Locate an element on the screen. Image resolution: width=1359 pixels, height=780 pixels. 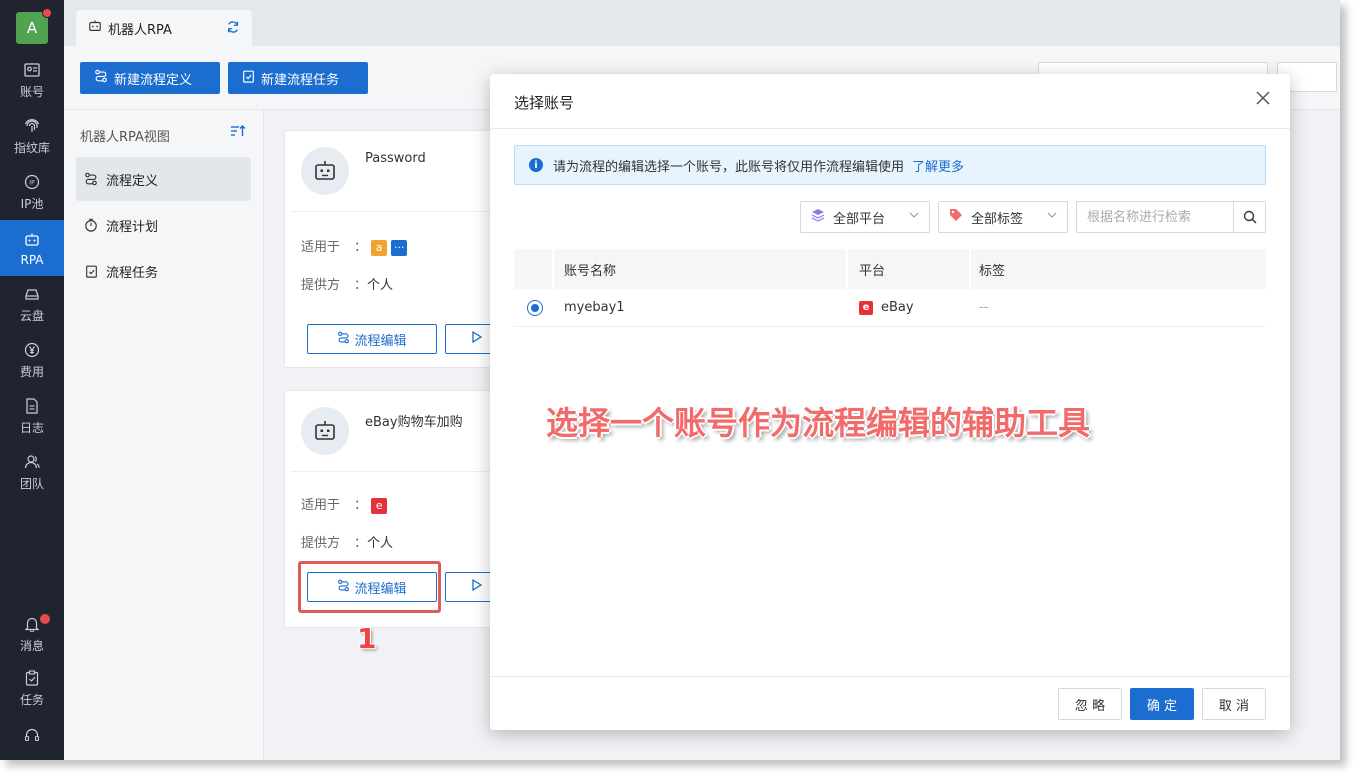
account-platform: e eBay is located at coordinates (886, 307).